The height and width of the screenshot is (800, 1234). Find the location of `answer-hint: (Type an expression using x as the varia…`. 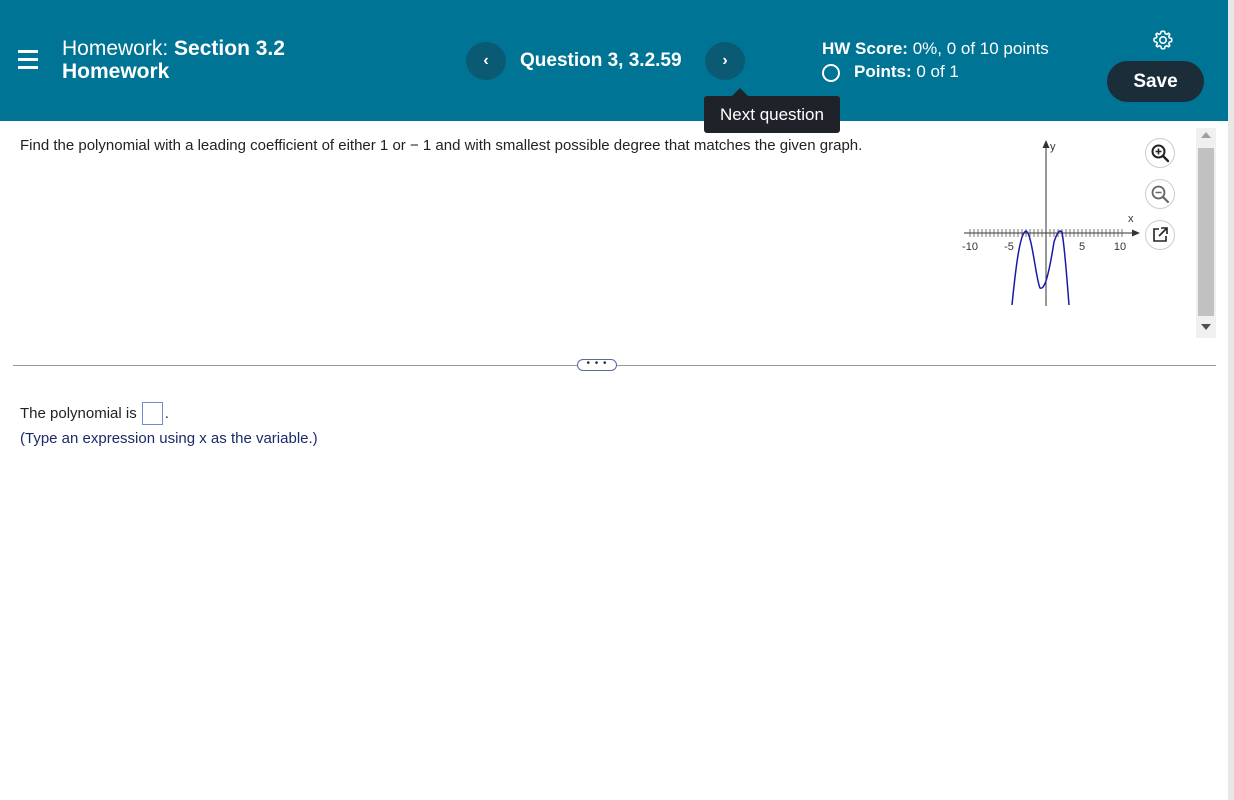

answer-hint: (Type an expression using x as the varia… is located at coordinates (169, 438).